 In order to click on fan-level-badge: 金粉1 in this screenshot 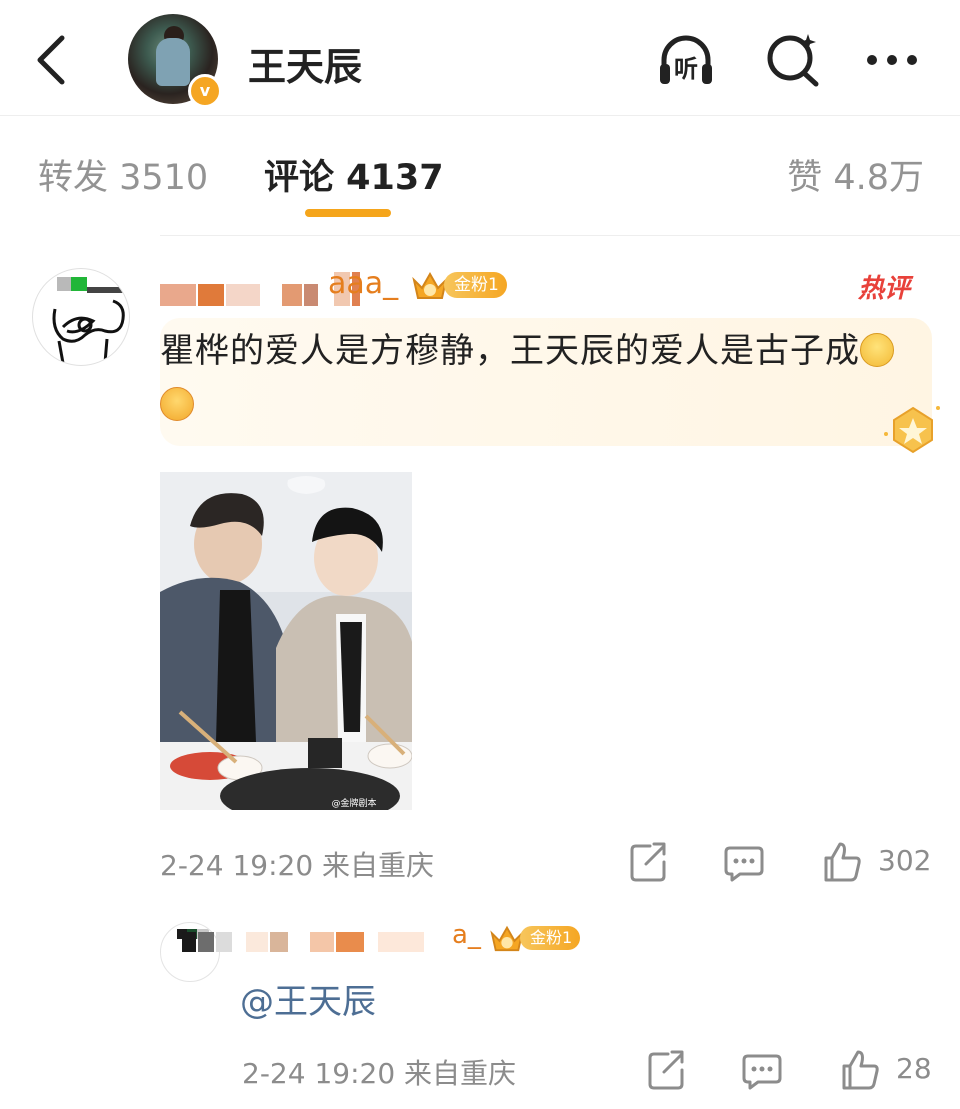, I will do `click(458, 285)`.